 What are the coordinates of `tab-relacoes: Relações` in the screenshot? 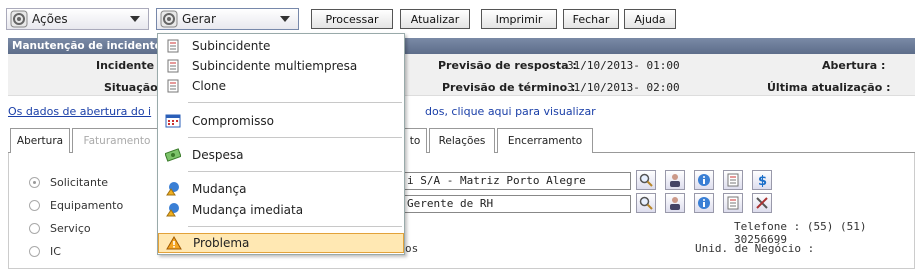 It's located at (462, 140).